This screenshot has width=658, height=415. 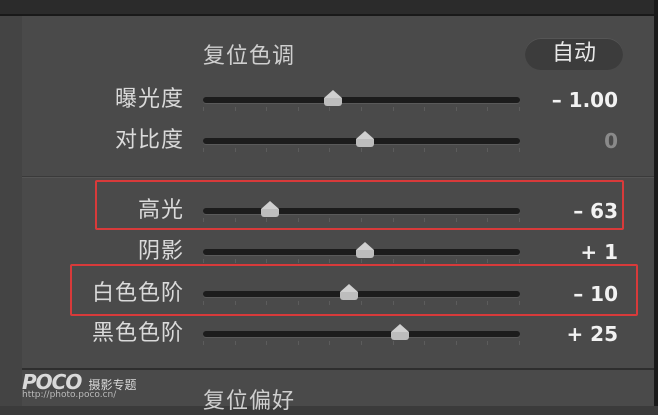 What do you see at coordinates (249, 399) in the screenshot?
I see `reset-preference-button: 复位偏好` at bounding box center [249, 399].